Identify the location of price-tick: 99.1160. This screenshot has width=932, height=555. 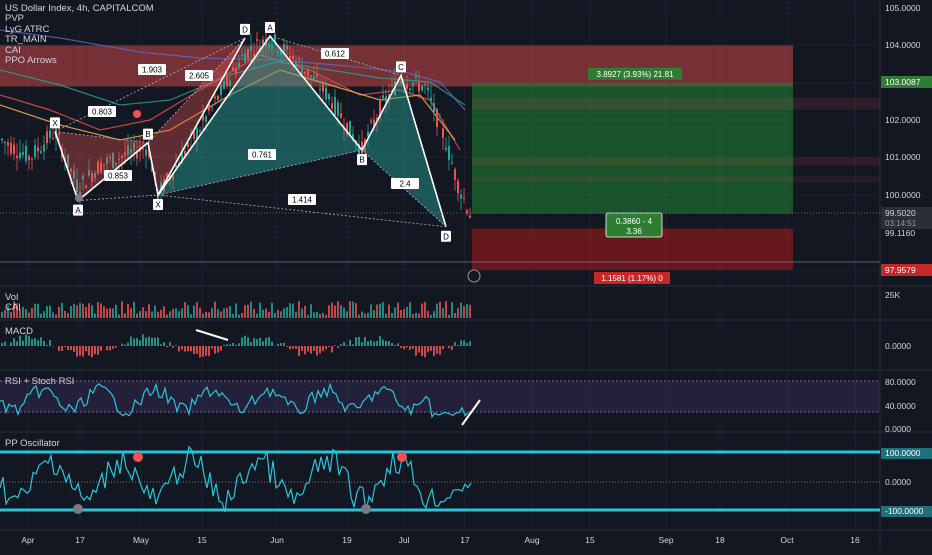
(900, 233).